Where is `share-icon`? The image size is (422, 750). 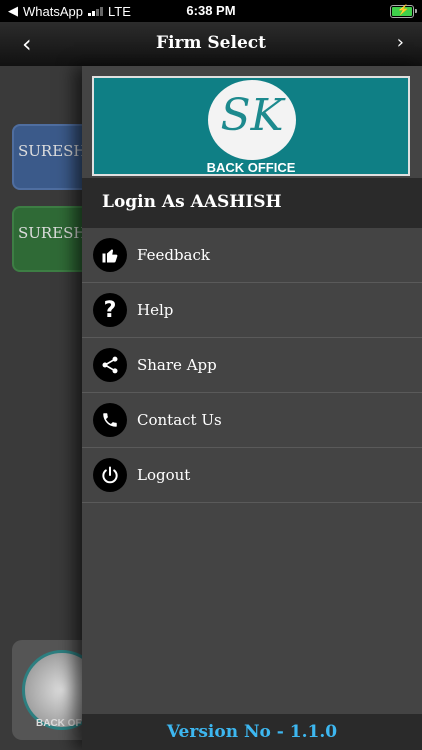 share-icon is located at coordinates (110, 365).